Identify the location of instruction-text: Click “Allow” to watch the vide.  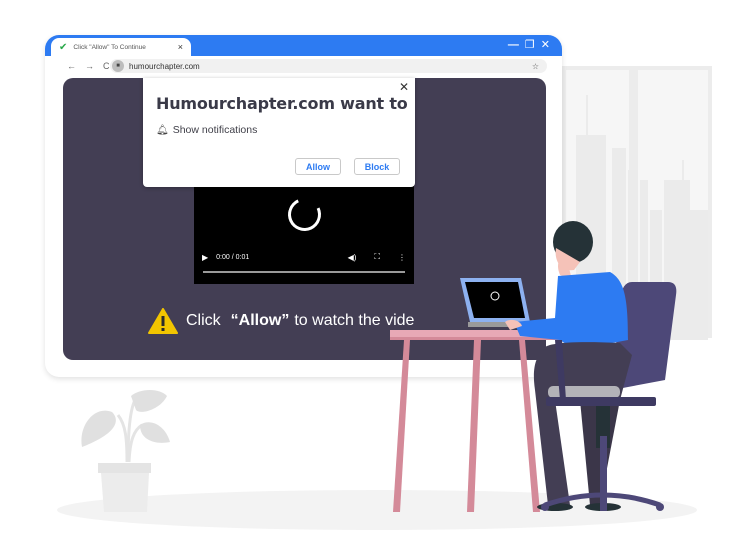
(281, 321).